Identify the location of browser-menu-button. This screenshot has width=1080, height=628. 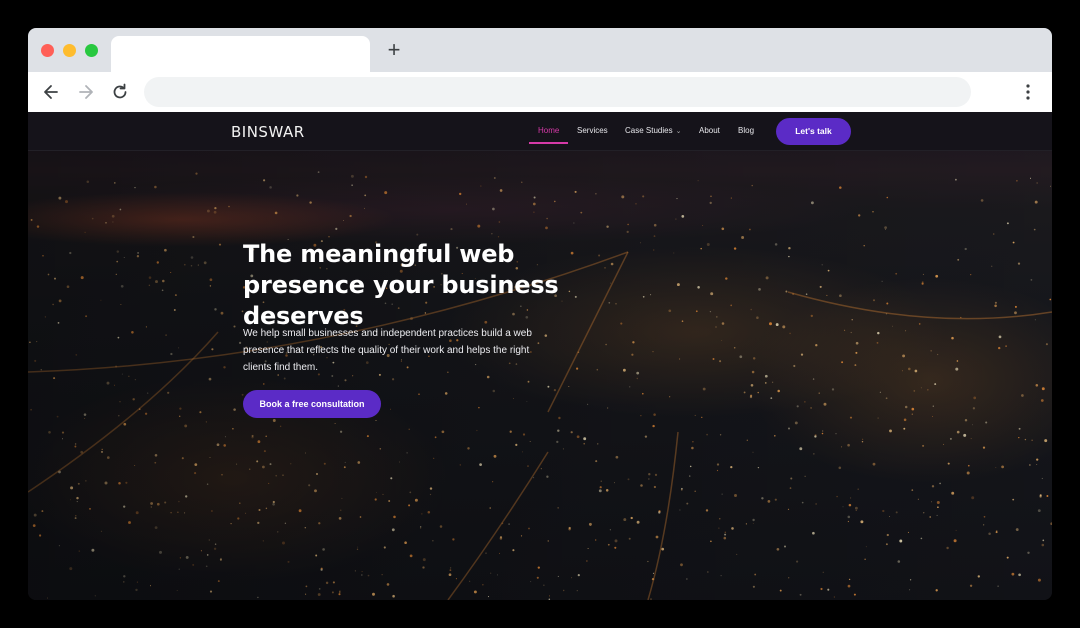
(1028, 92).